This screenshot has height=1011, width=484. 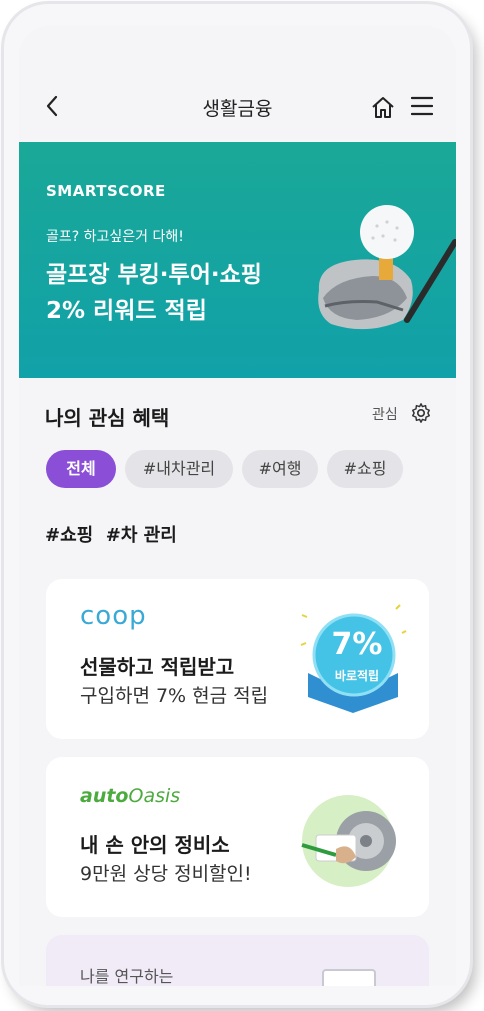 I want to click on autooasis-logo: autoOasis, so click(x=130, y=796).